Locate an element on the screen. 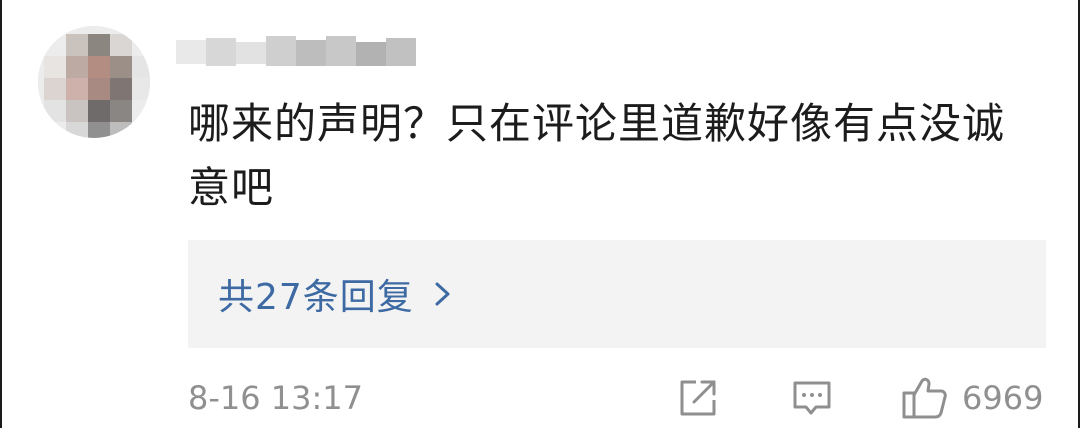 This screenshot has width=1080, height=428. share-button is located at coordinates (700, 398).